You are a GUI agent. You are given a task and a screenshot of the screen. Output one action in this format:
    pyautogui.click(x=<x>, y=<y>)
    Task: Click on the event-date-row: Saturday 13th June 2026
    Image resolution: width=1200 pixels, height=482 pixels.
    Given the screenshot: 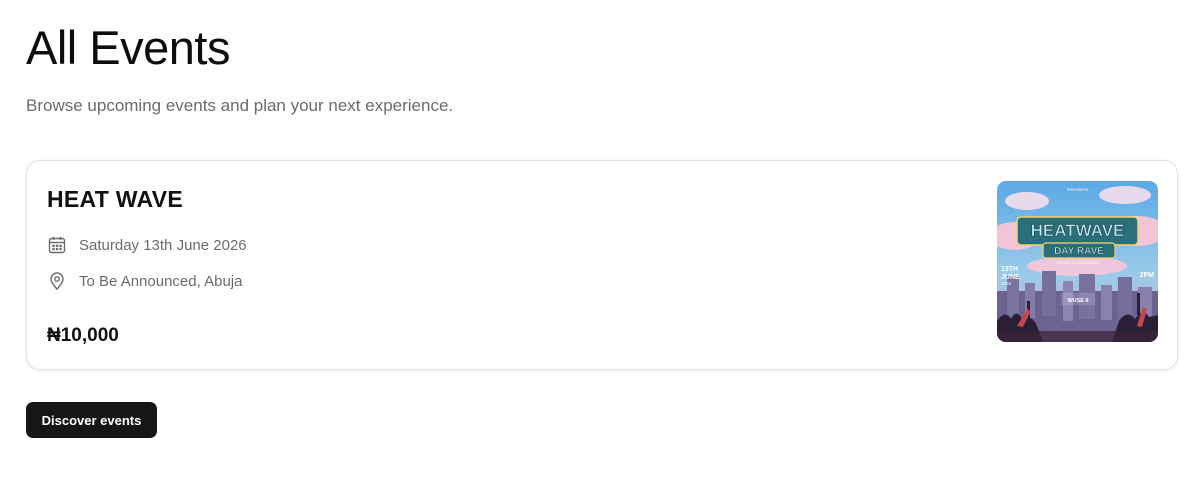 What is the action you would take?
    pyautogui.click(x=147, y=245)
    